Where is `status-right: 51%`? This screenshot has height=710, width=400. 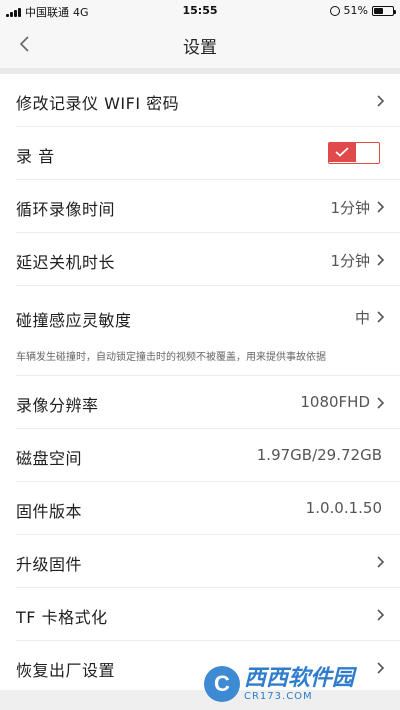
status-right: 51% is located at coordinates (362, 10).